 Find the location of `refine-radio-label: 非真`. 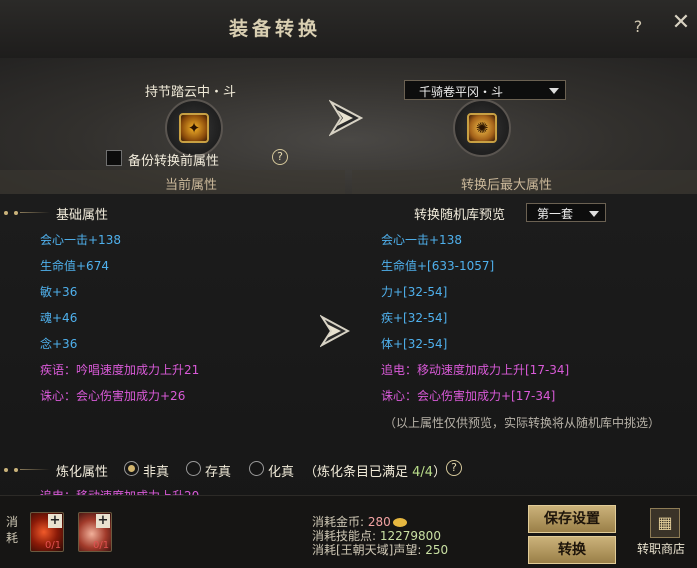

refine-radio-label: 非真 is located at coordinates (156, 472).